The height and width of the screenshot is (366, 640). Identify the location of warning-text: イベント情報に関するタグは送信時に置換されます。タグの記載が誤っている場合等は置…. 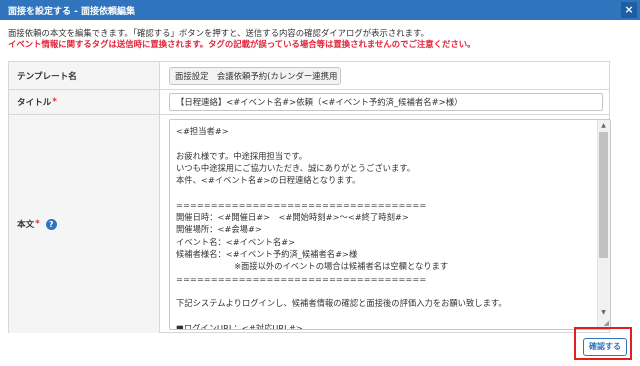
(242, 44).